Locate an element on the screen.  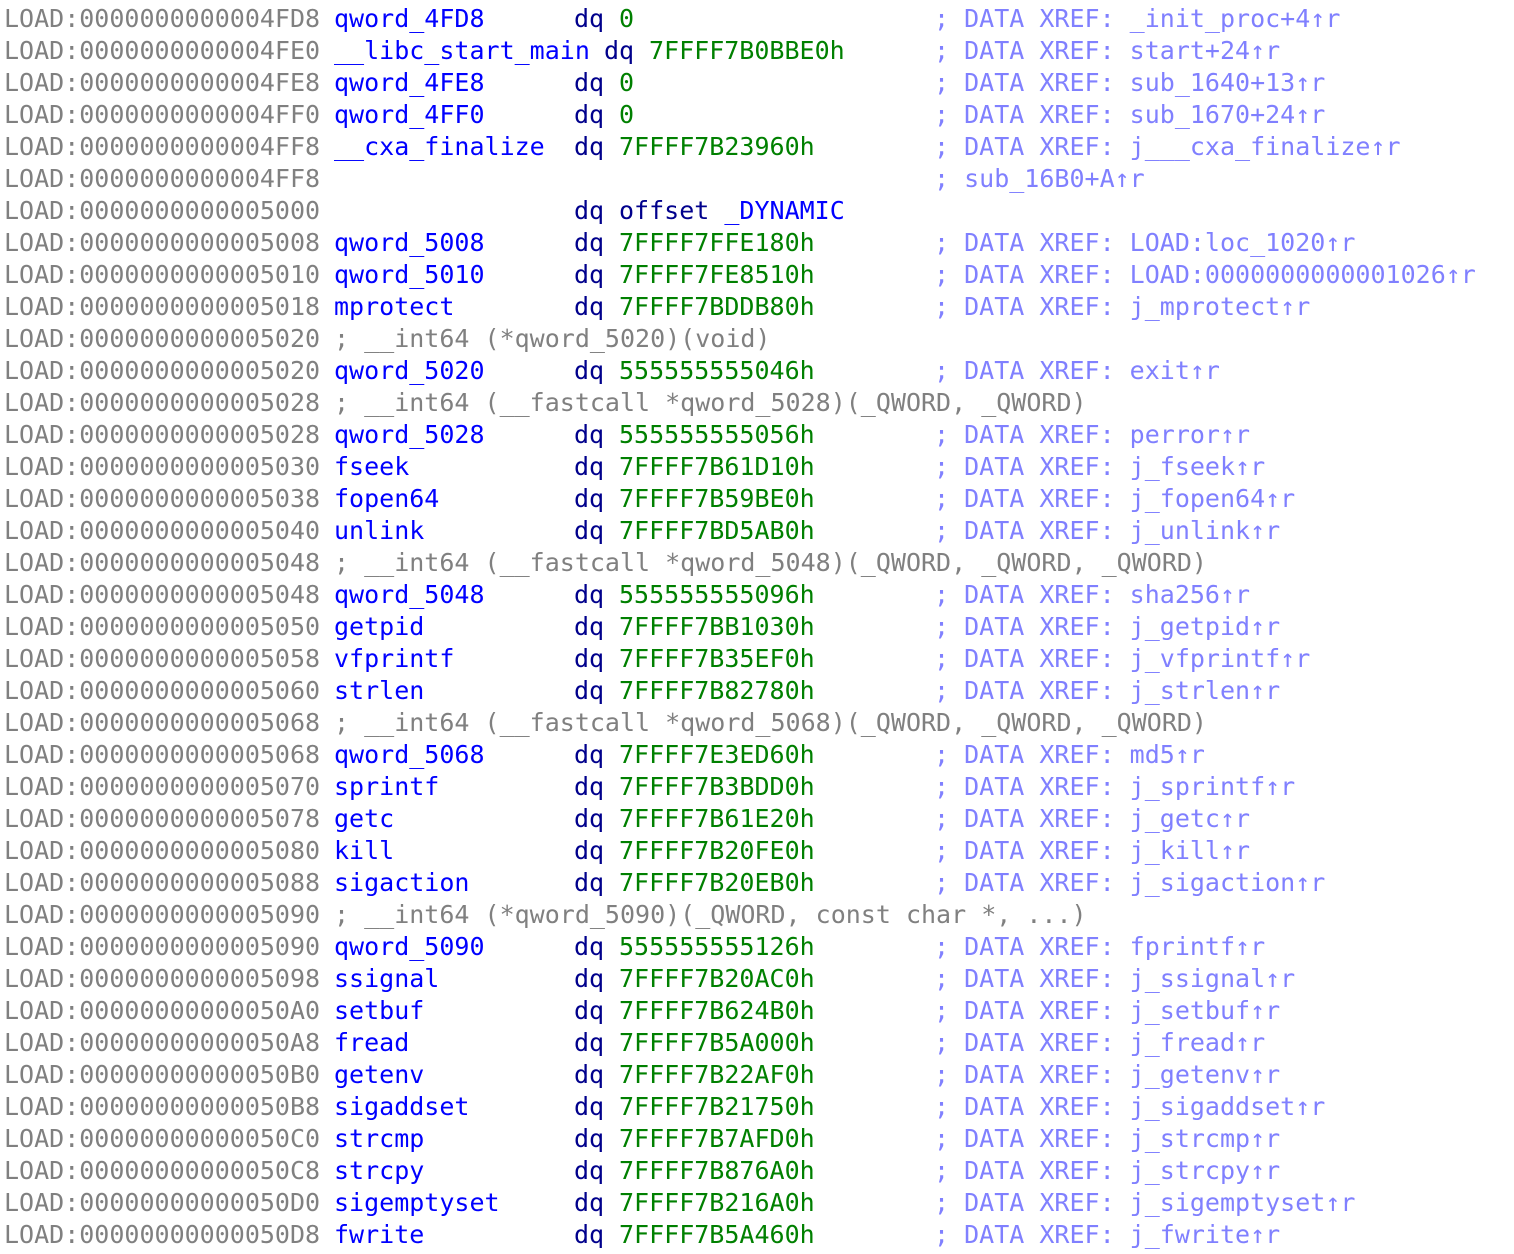
line-address: LOAD:00000000000050A0 is located at coordinates (162, 1011).